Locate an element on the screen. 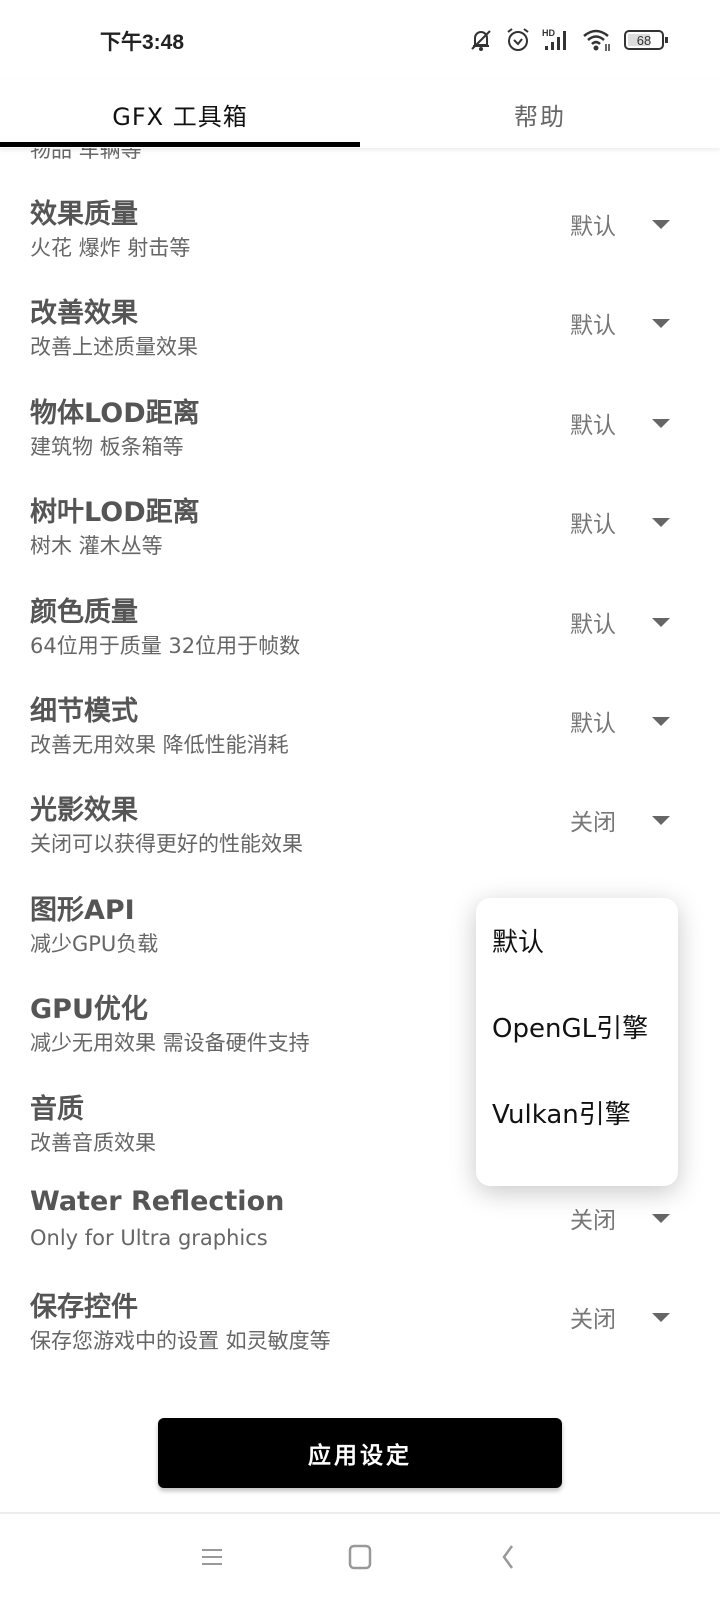 The height and width of the screenshot is (1600, 720). status-icons: HD 68 is located at coordinates (569, 40).